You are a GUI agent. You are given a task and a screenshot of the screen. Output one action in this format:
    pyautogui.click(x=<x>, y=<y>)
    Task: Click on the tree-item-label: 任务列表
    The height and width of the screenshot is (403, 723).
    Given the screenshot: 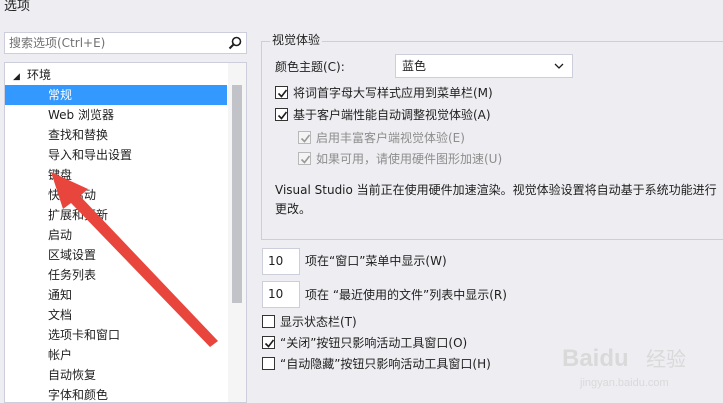 What is the action you would take?
    pyautogui.click(x=72, y=275)
    